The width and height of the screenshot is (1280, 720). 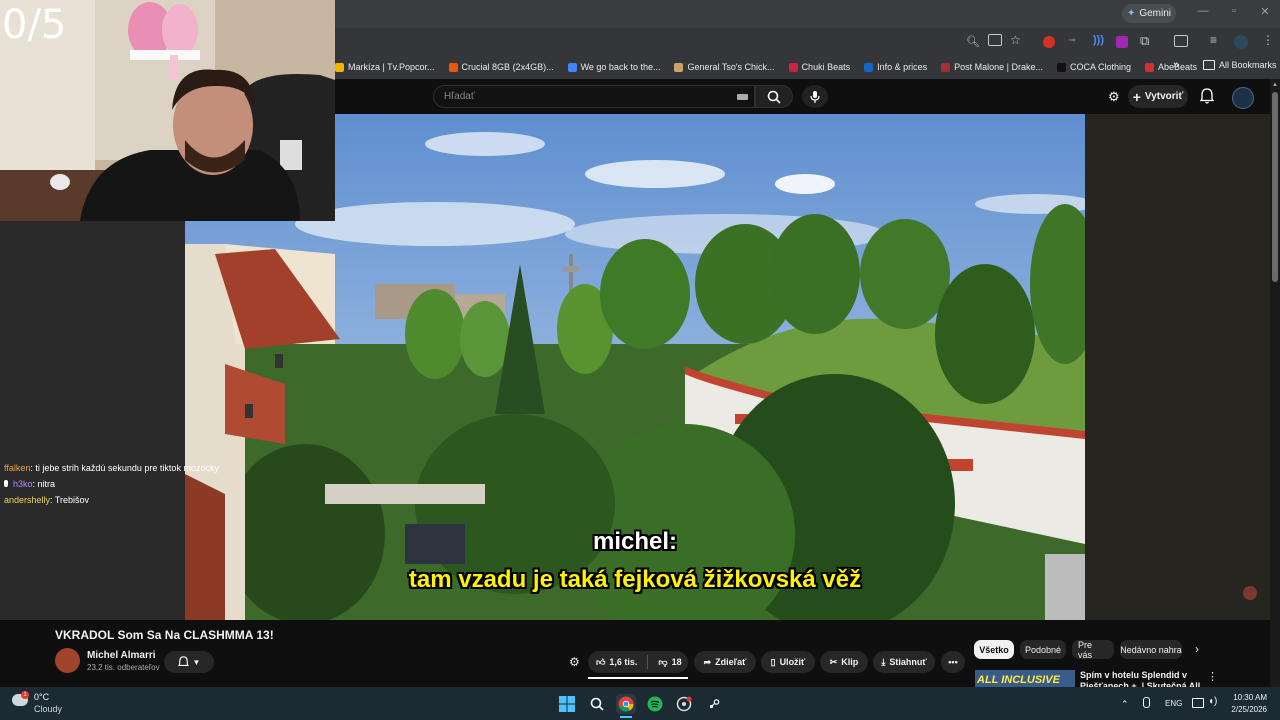 What do you see at coordinates (92, 420) in the screenshot?
I see `stream-chat` at bounding box center [92, 420].